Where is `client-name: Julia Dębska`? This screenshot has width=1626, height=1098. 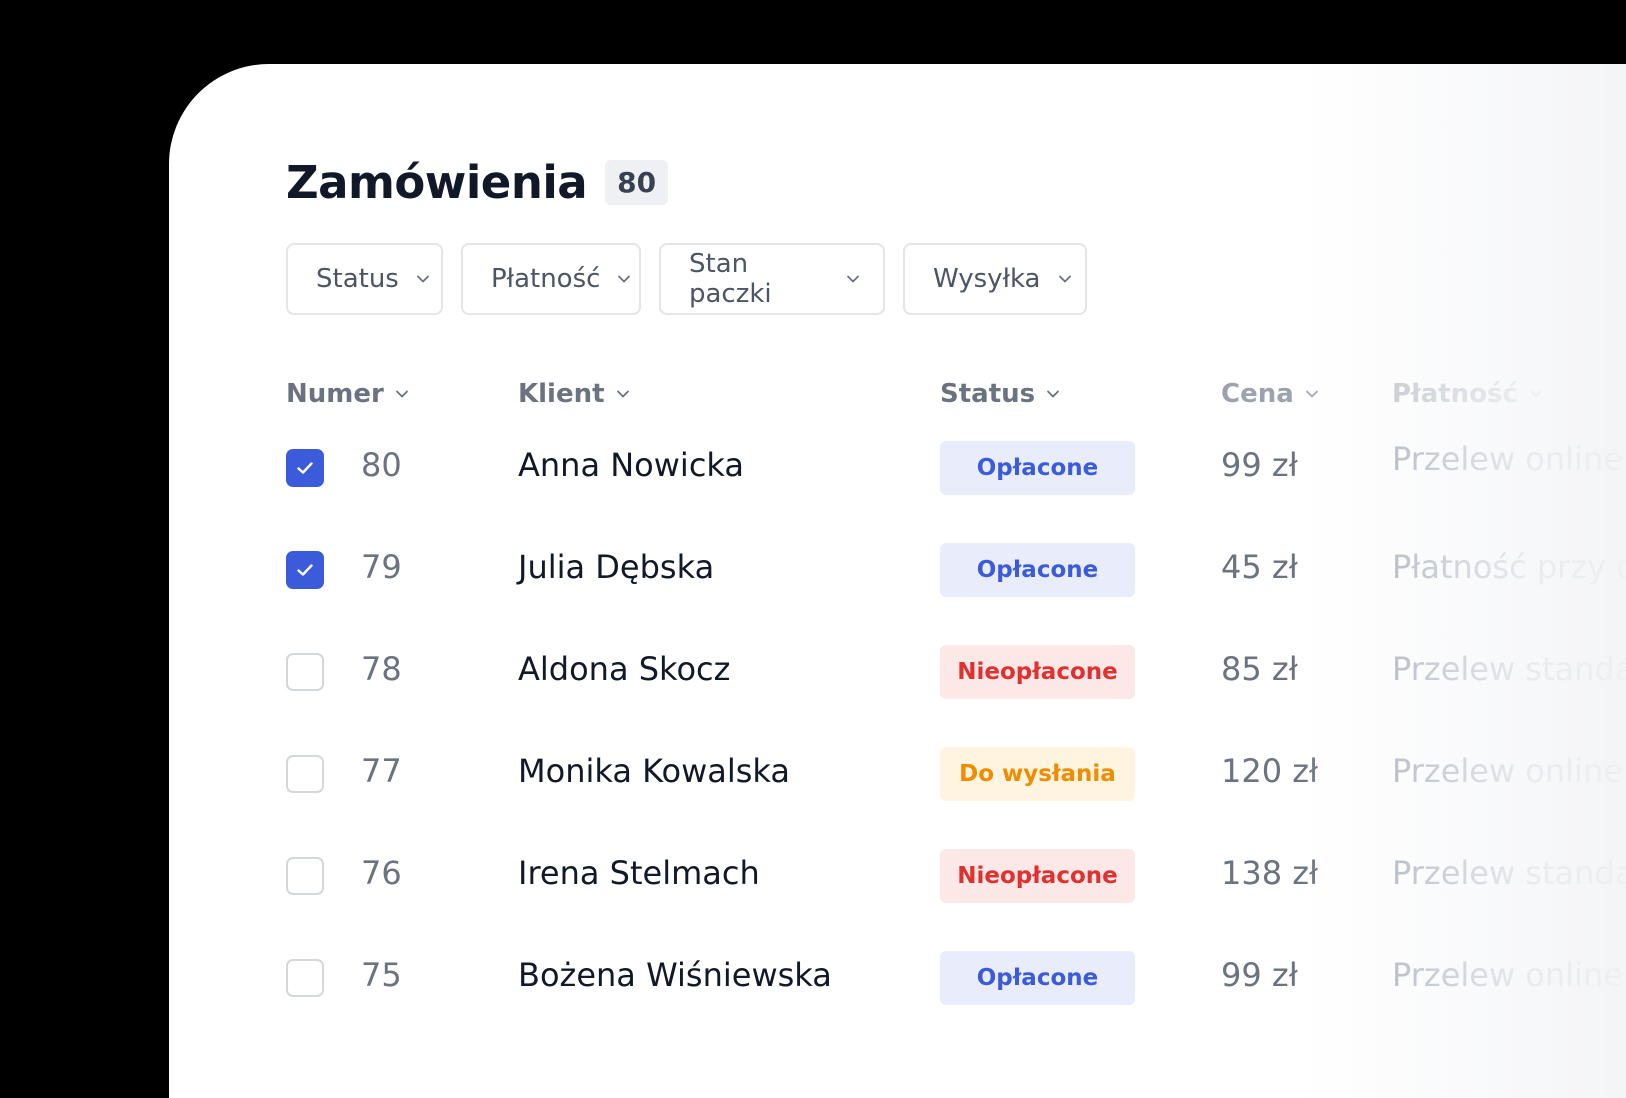
client-name: Julia Dębska is located at coordinates (616, 567).